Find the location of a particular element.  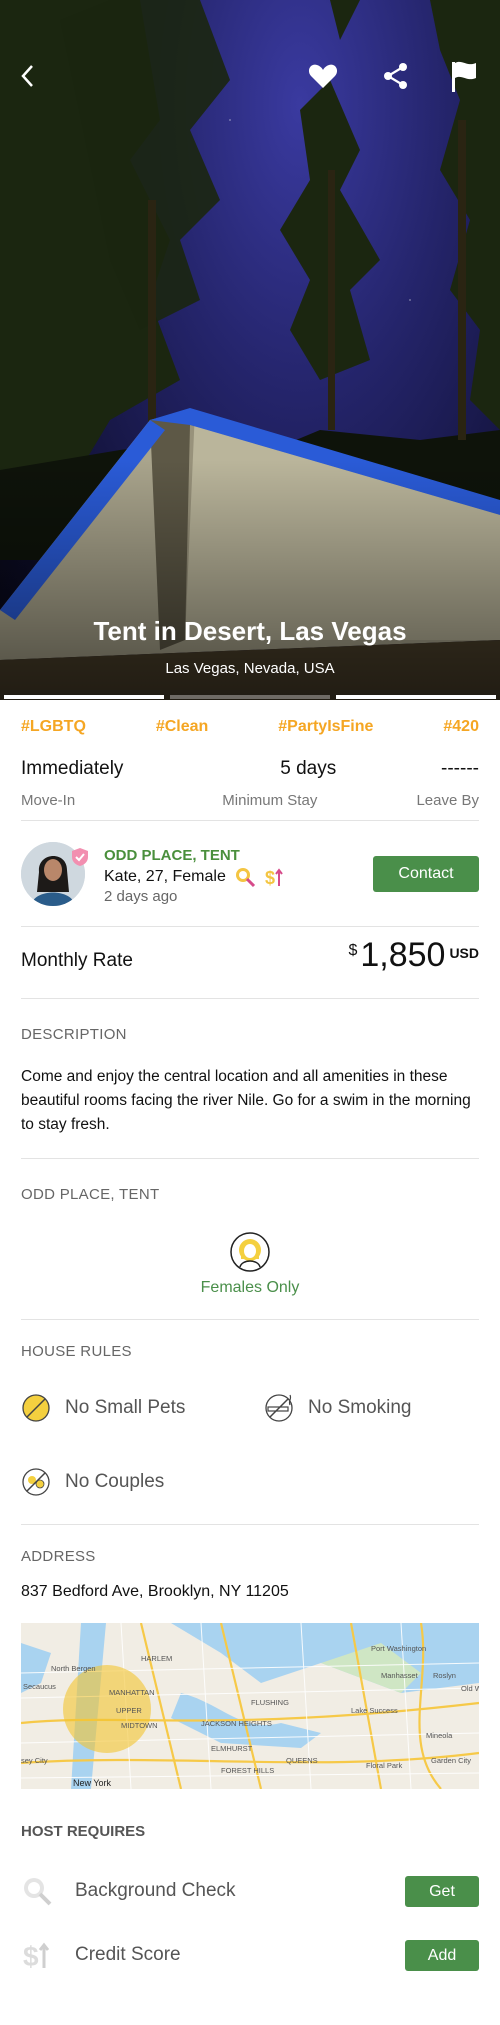

map-label: HARLEM is located at coordinates (156, 1658).